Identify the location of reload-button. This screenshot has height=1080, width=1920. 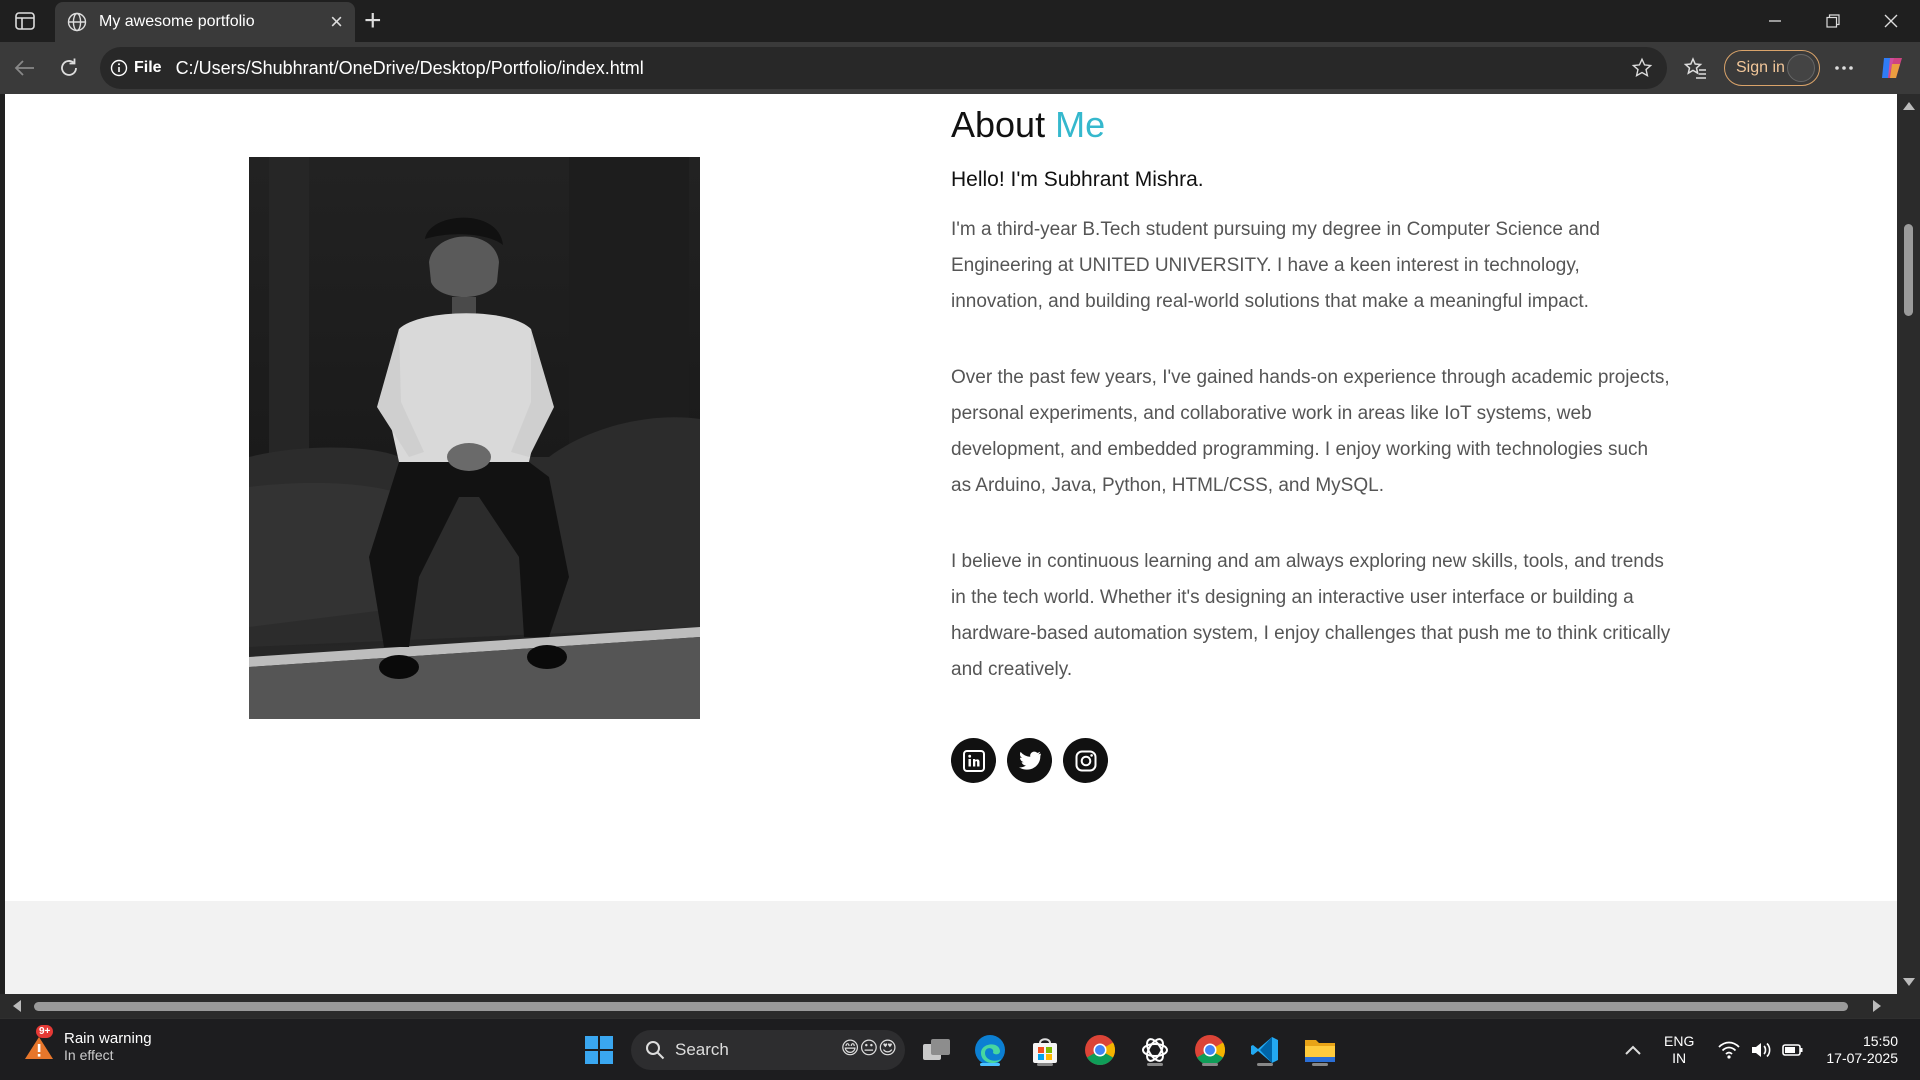
(69, 68).